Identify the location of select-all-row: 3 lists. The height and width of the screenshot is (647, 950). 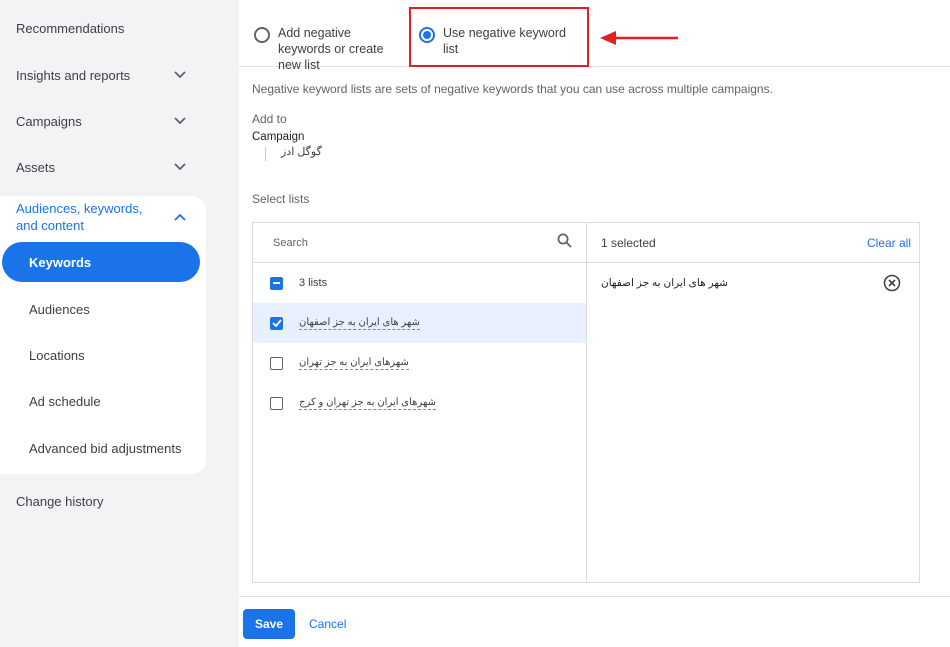
(419, 283).